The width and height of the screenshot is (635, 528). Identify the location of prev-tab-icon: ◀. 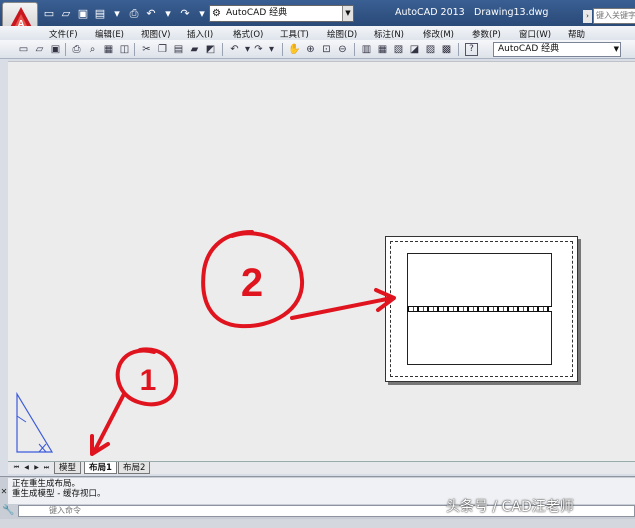
(26, 468).